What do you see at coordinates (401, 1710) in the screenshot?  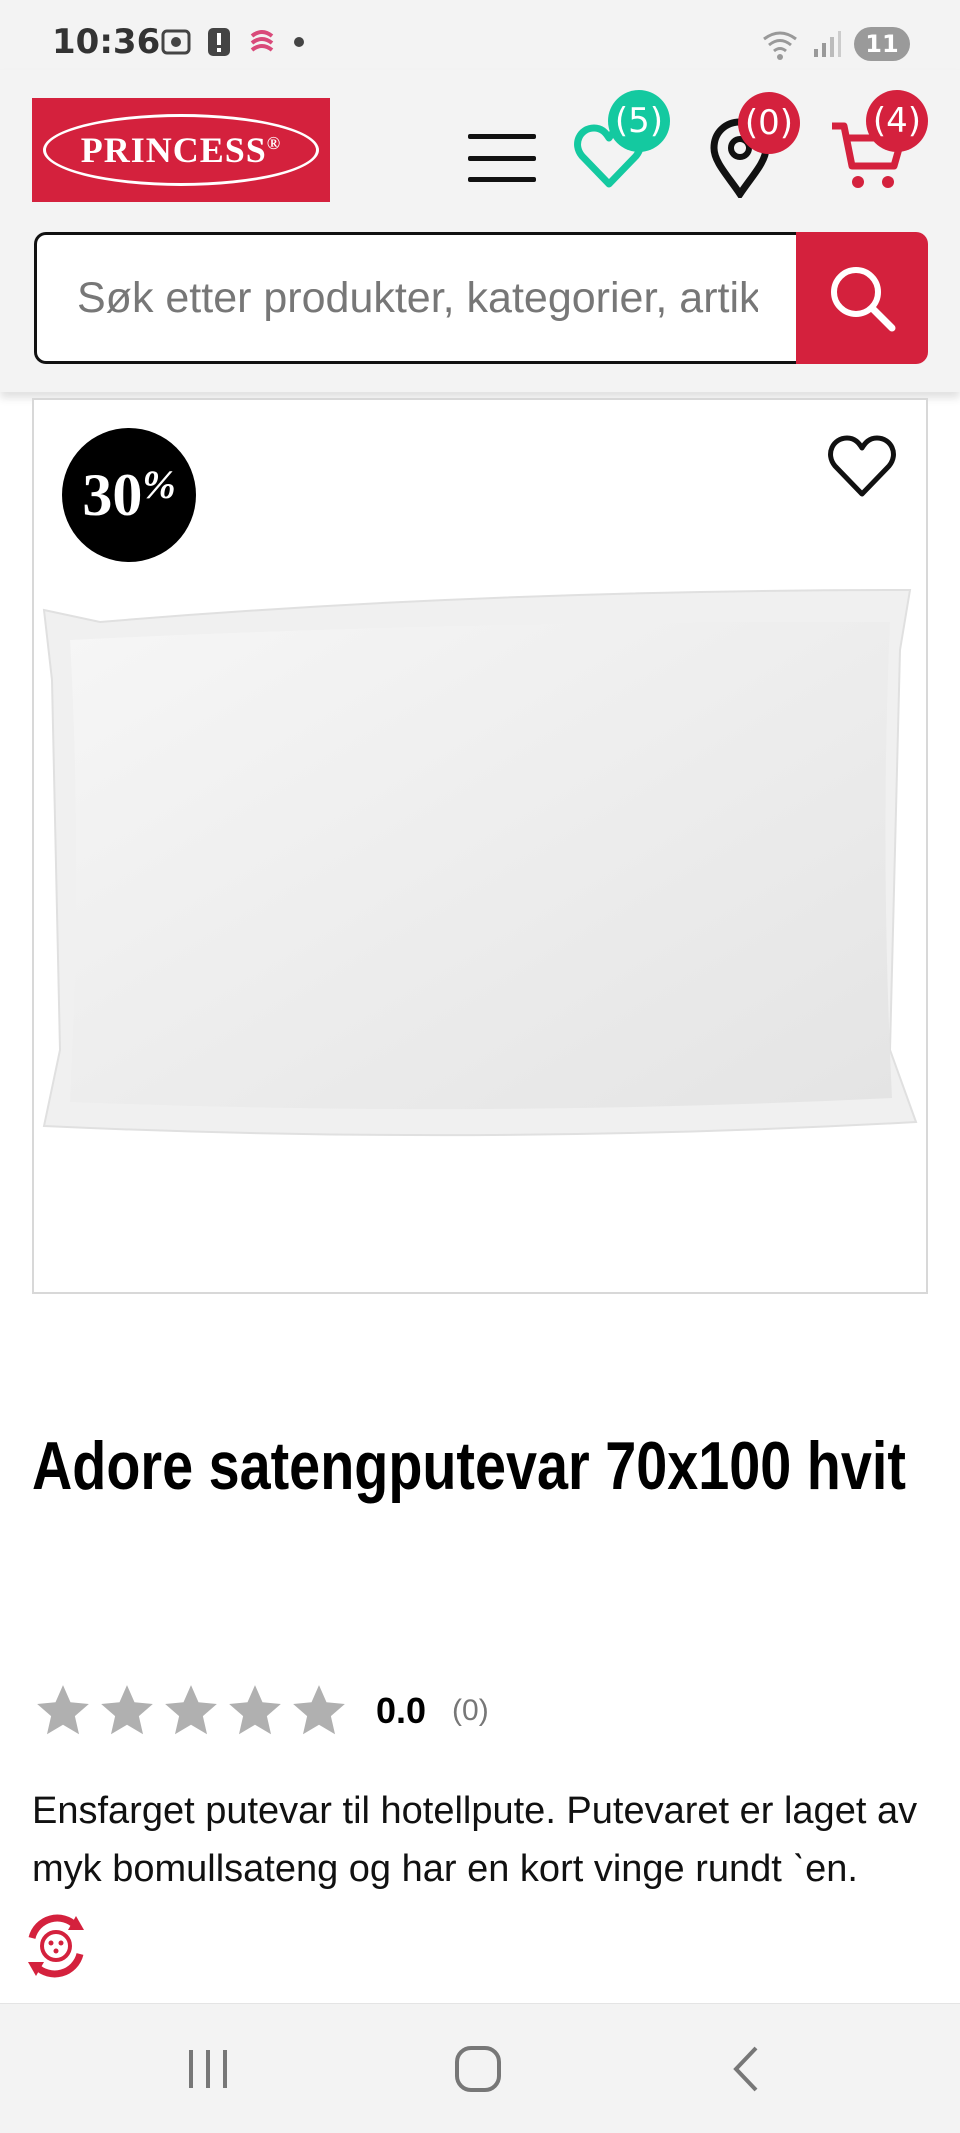 I see `rating-value: 0.0` at bounding box center [401, 1710].